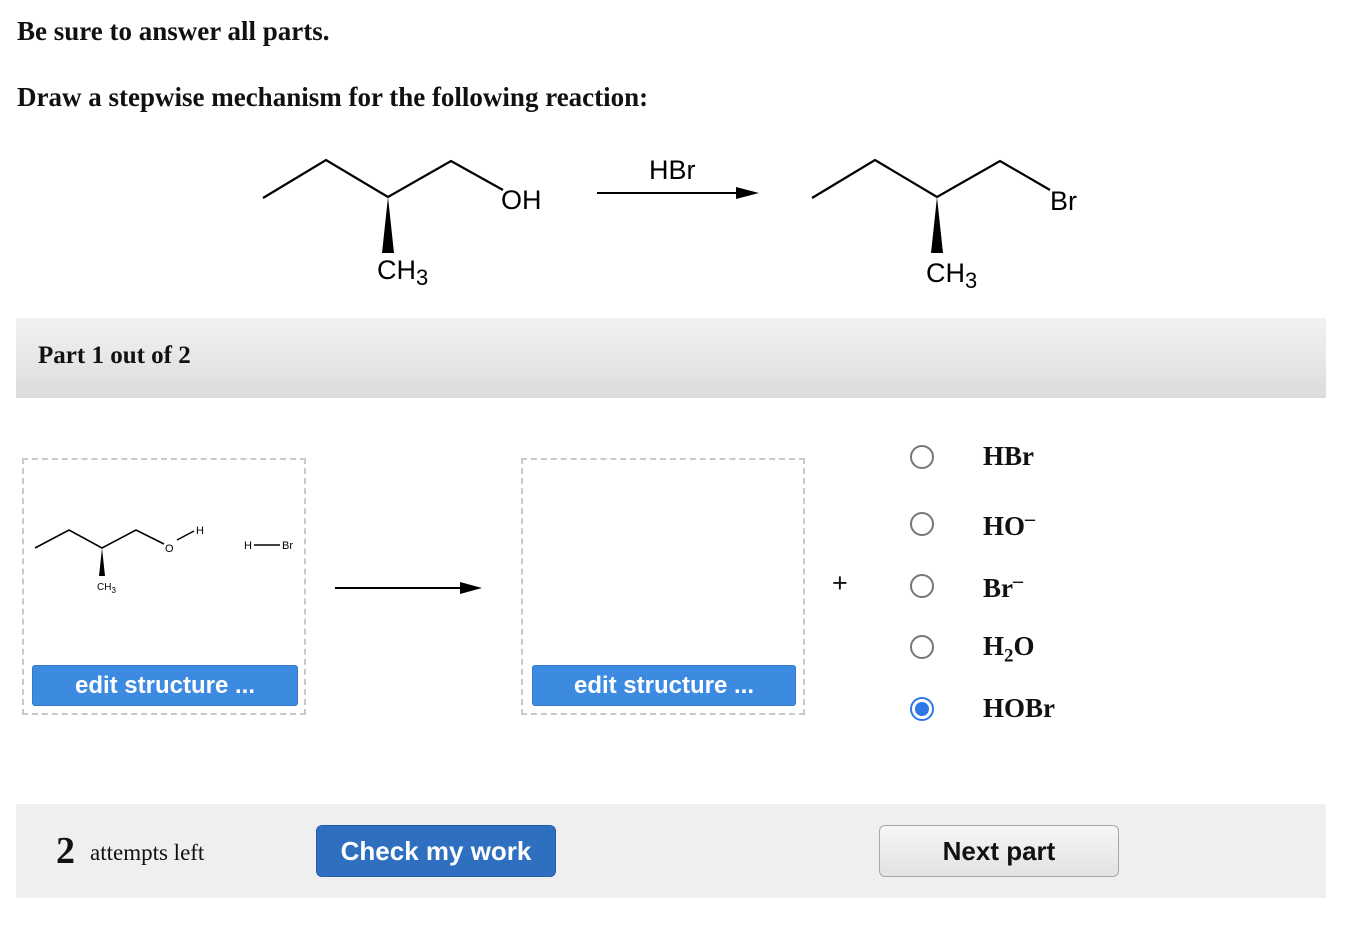  Describe the element at coordinates (383, 178) in the screenshot. I see `reactant-skeleton` at that location.